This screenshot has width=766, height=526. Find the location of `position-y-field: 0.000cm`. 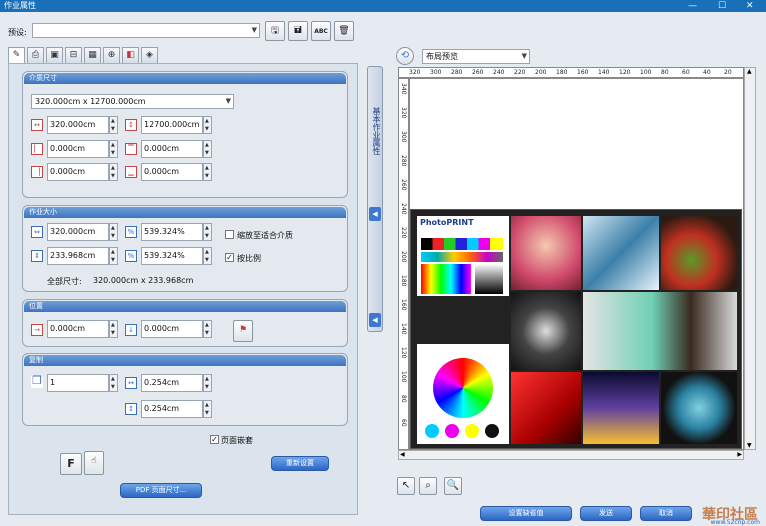

position-y-field: 0.000cm is located at coordinates (172, 329).